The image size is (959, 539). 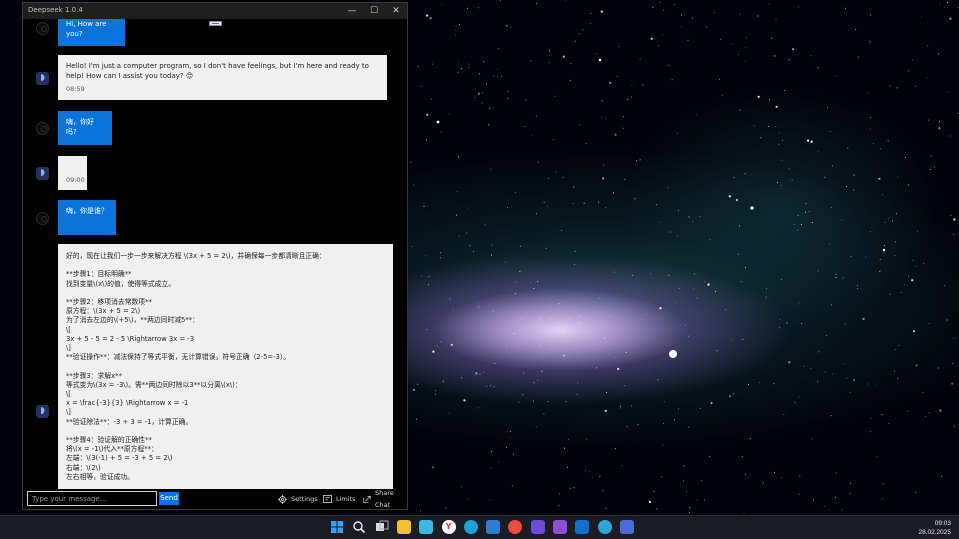 I want to click on settings-button: Settings, so click(x=298, y=499).